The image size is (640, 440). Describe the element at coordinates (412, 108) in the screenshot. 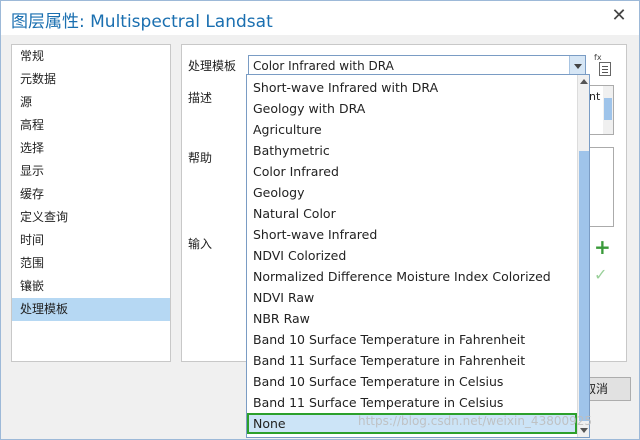

I see `dropdown-option: Geology with DRA` at that location.